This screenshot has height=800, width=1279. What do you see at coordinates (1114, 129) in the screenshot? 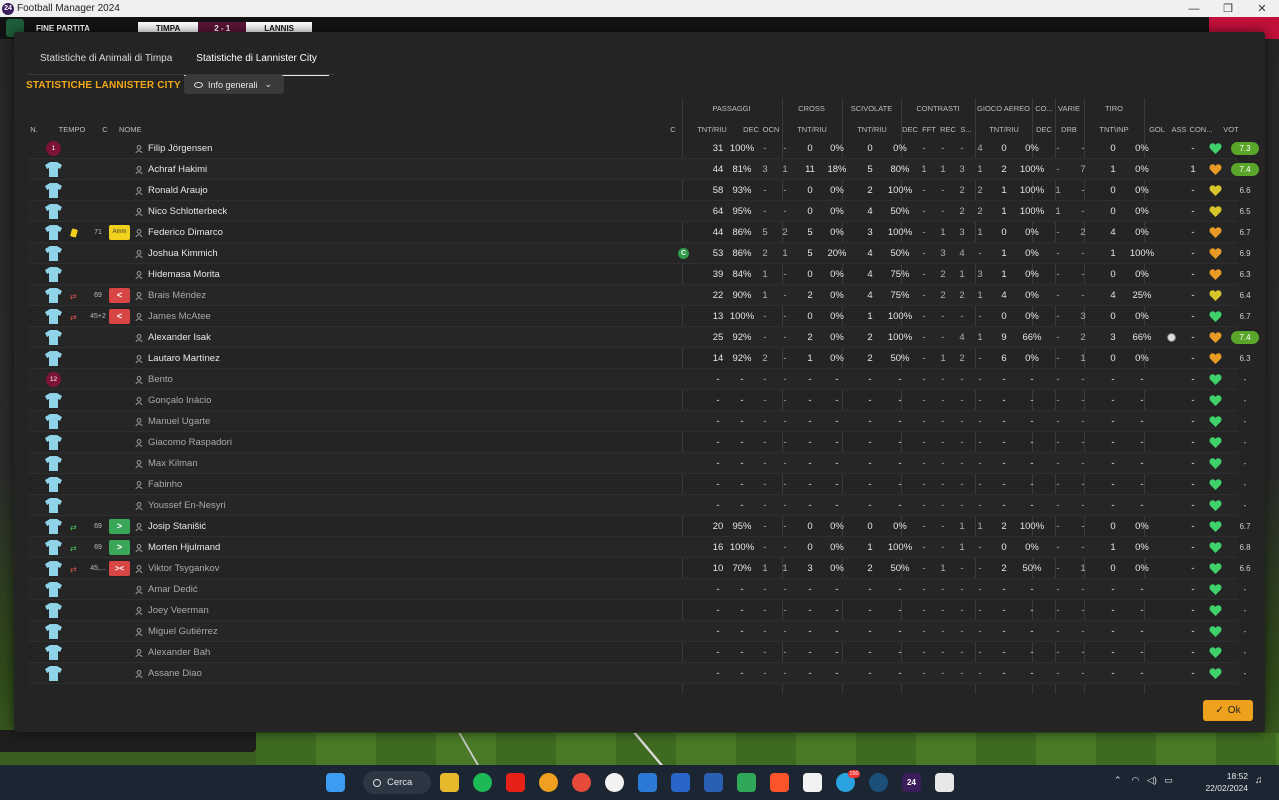
I see `col-header-tiro-tnt: TNT\INP` at bounding box center [1114, 129].